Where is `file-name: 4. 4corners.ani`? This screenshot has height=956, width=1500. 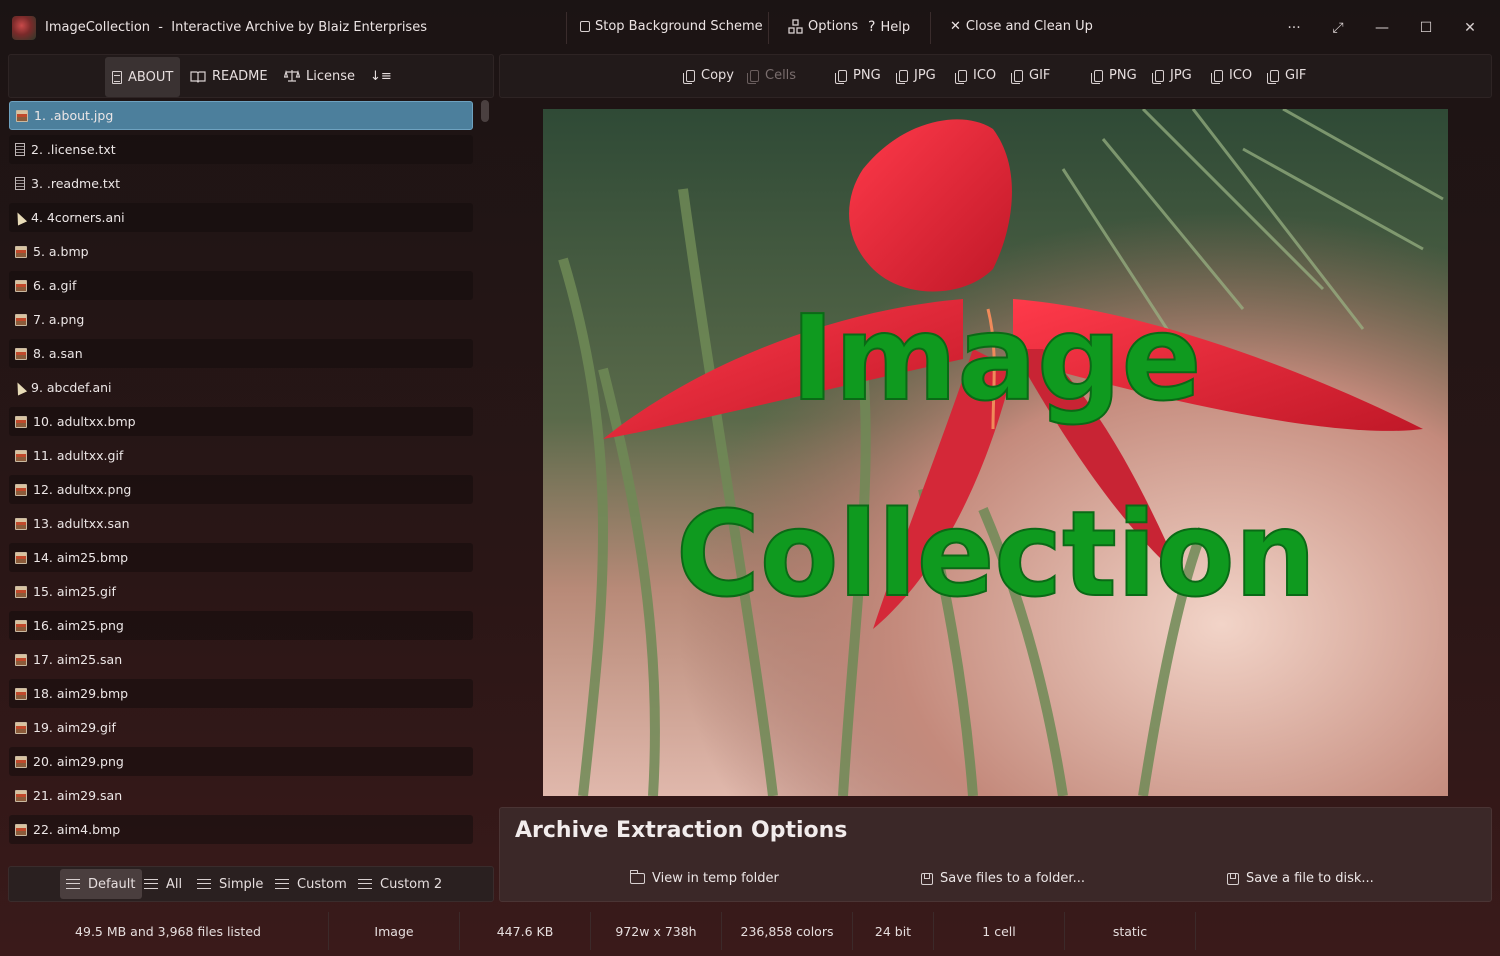
file-name: 4. 4corners.ani is located at coordinates (78, 217).